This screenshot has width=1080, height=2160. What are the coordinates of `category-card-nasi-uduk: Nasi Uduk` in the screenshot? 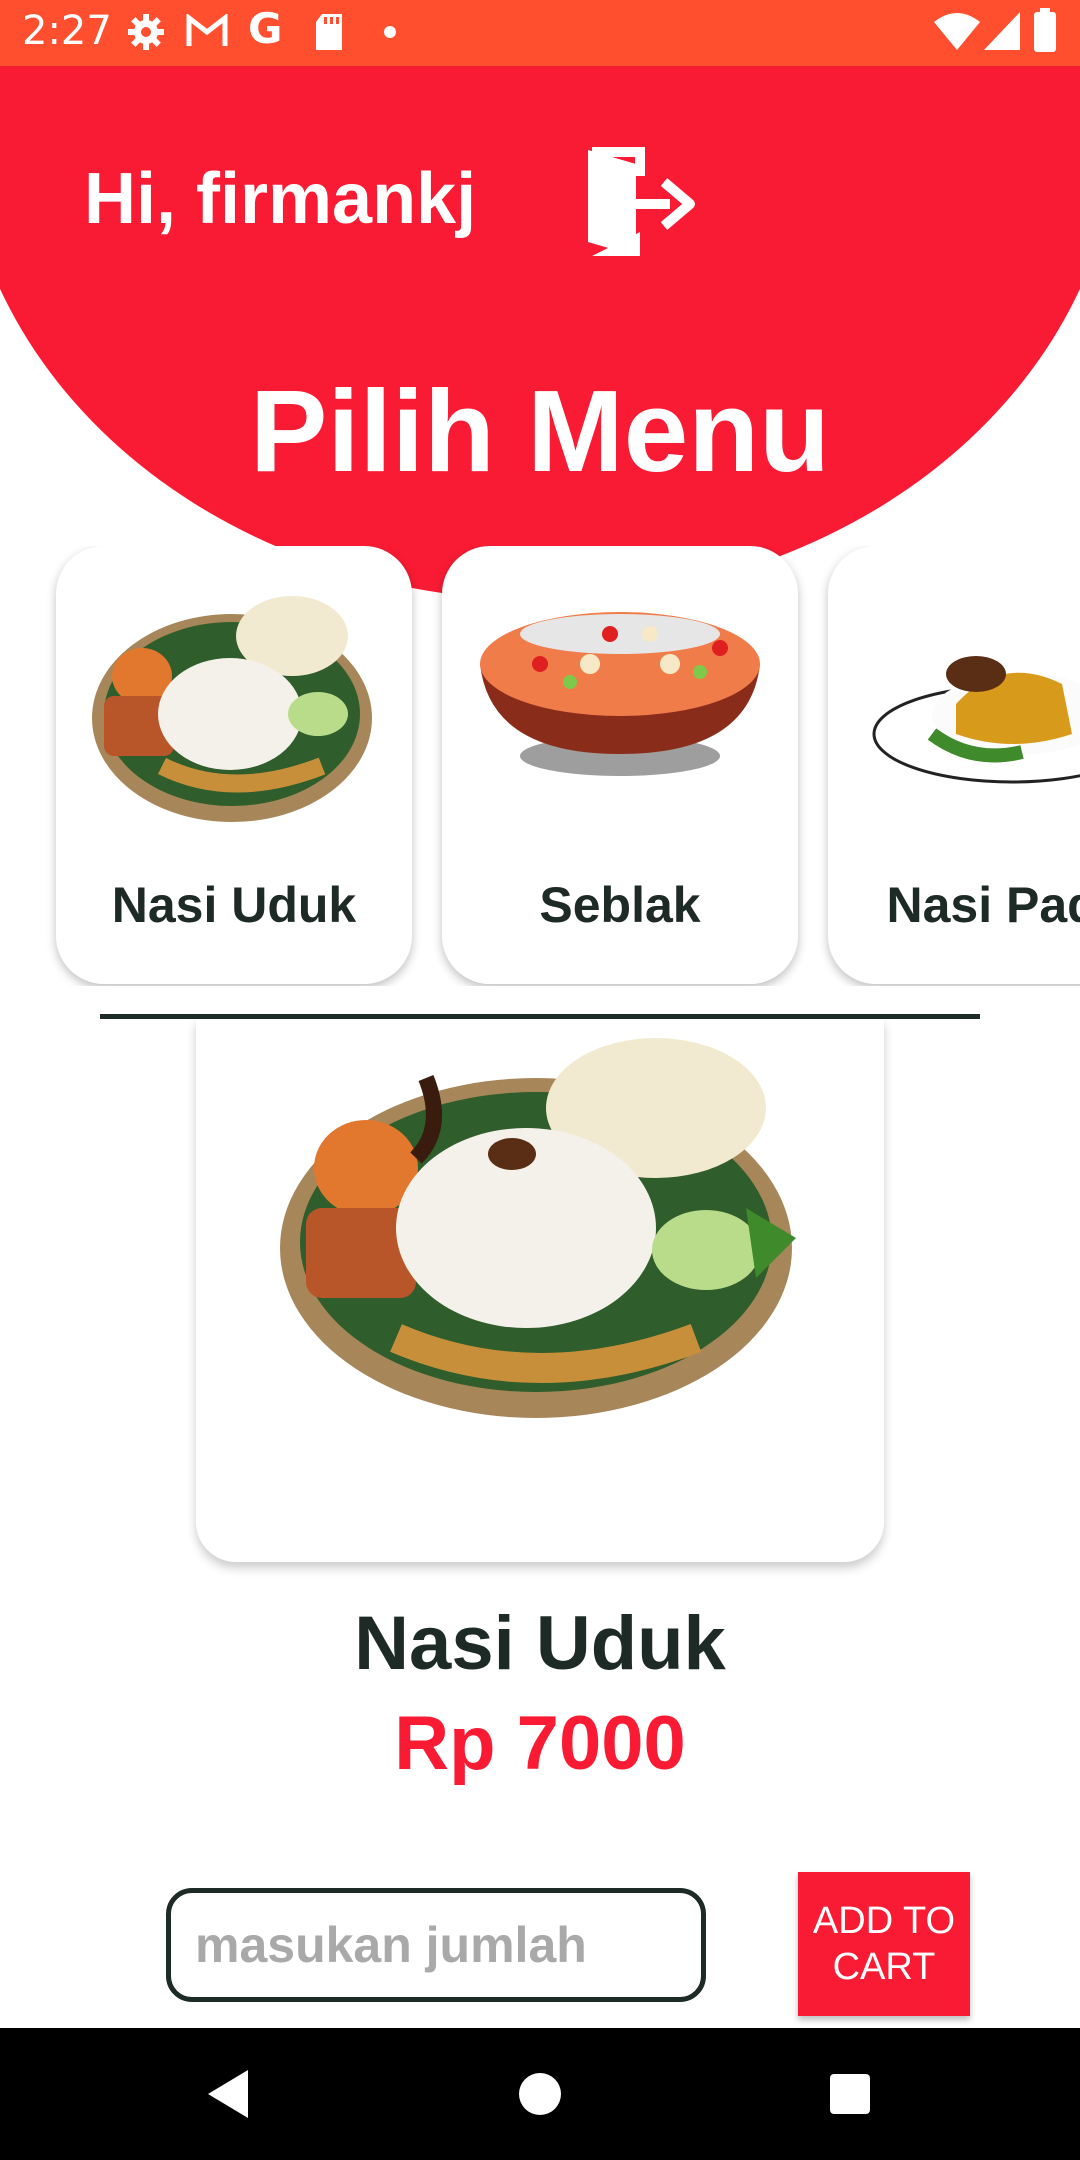 It's located at (234, 765).